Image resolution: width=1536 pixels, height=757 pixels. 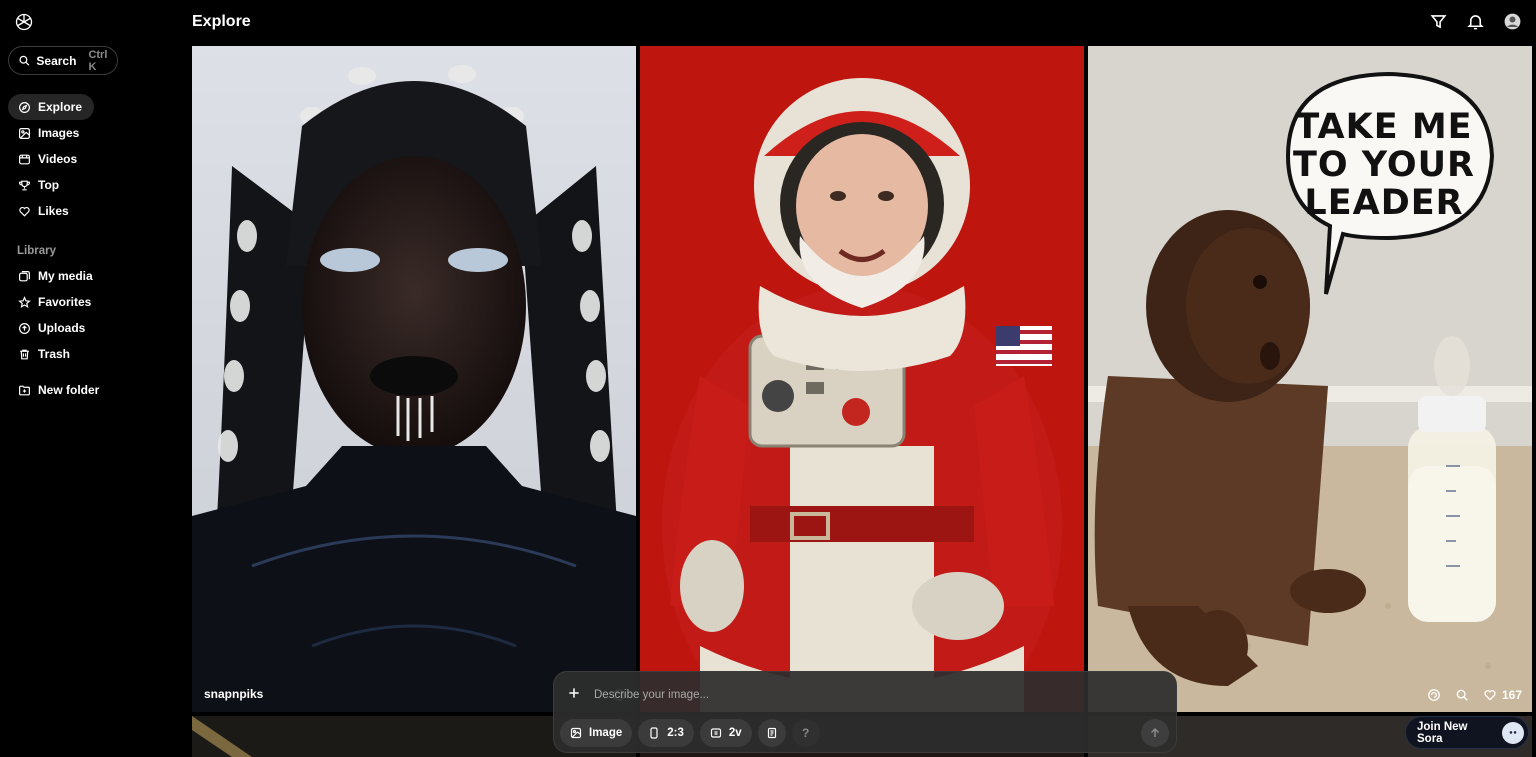 I want to click on arrow-up-icon, so click(x=1155, y=732).